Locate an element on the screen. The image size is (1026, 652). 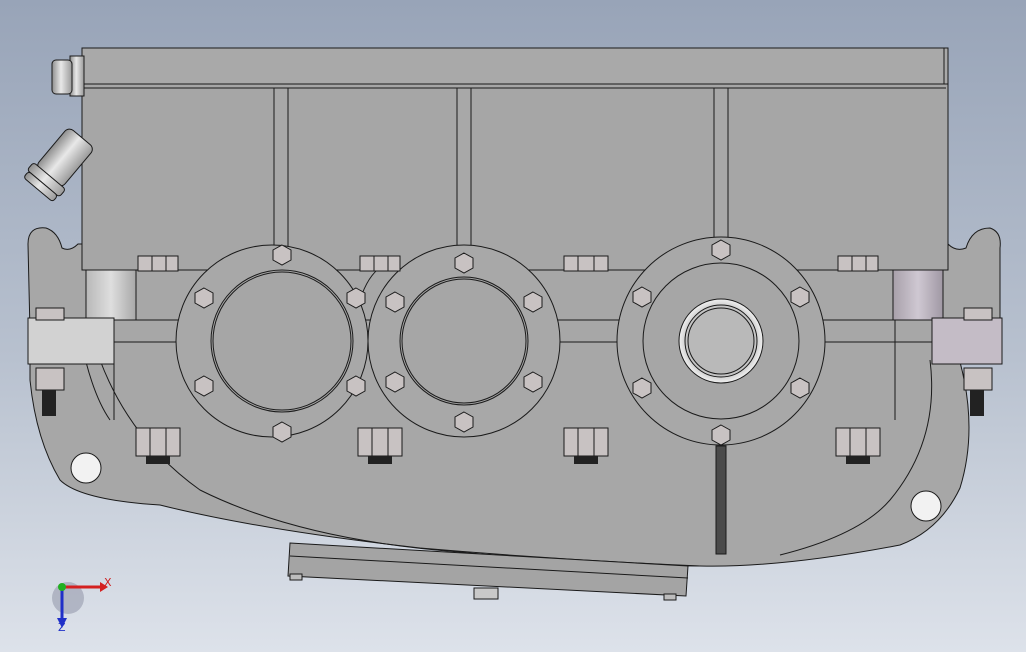
top-cover is located at coordinates (515, 66).